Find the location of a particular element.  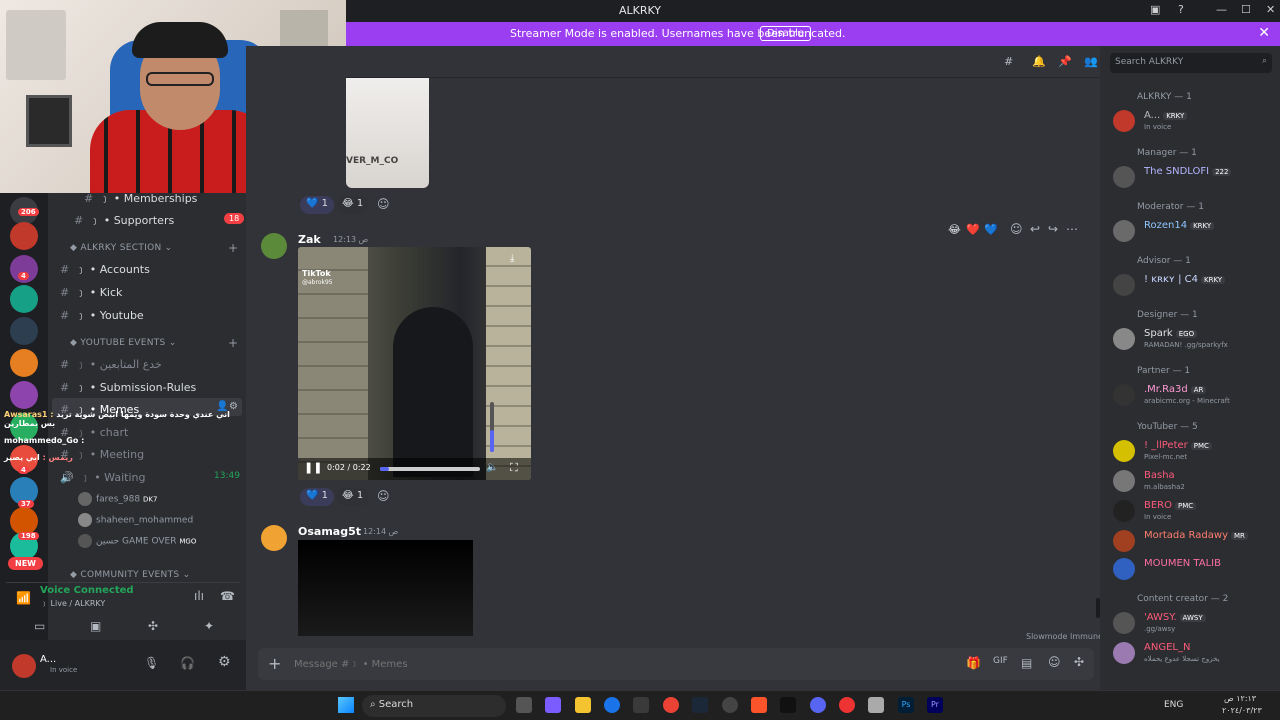

member-list-icon: 👥 is located at coordinates (1091, 61).